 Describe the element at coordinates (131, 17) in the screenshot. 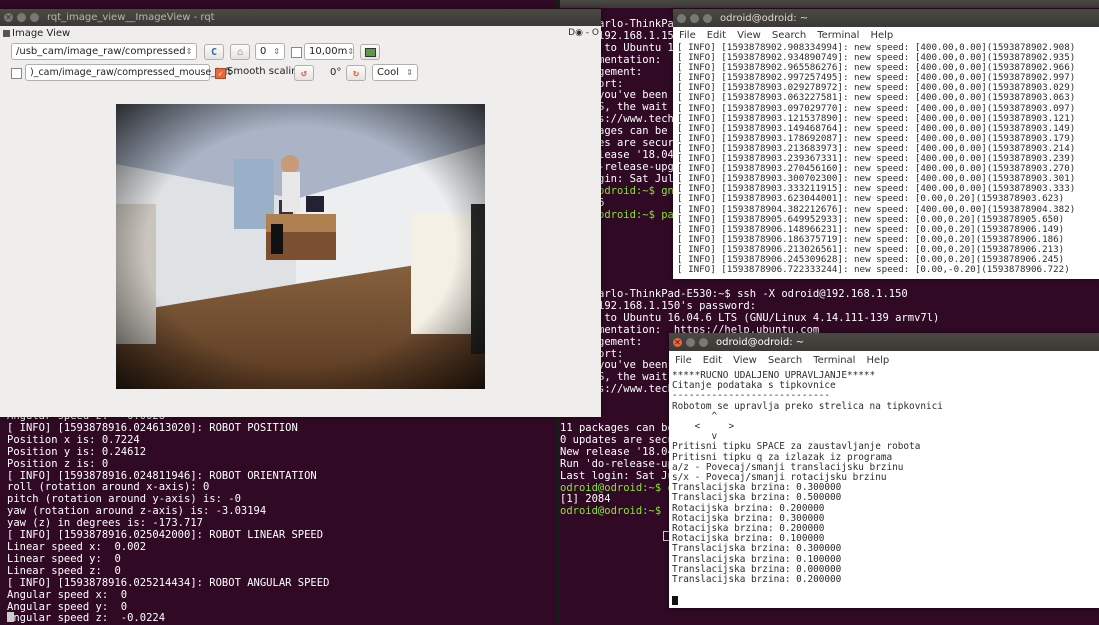

I see `rqt-window-title: rqt_image_view__ImageView - rqt` at that location.